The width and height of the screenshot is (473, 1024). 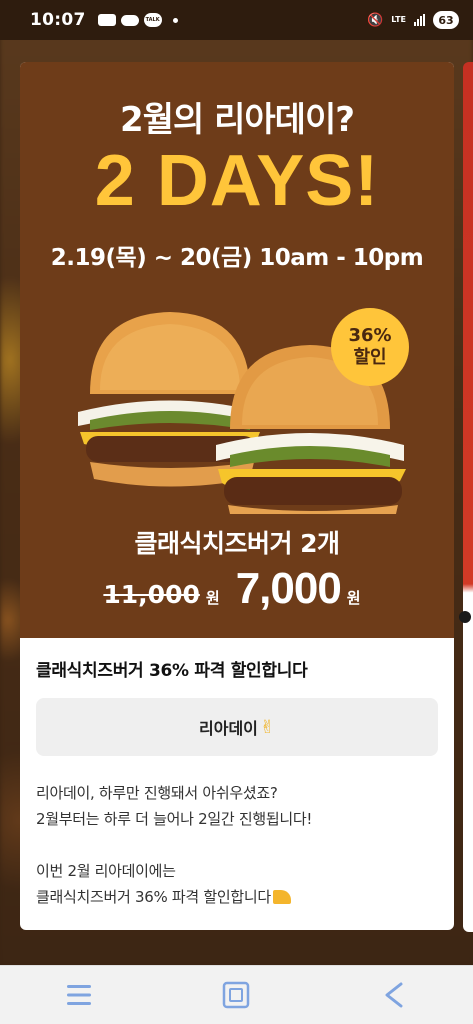 I want to click on recent-apps-icon, so click(x=78, y=995).